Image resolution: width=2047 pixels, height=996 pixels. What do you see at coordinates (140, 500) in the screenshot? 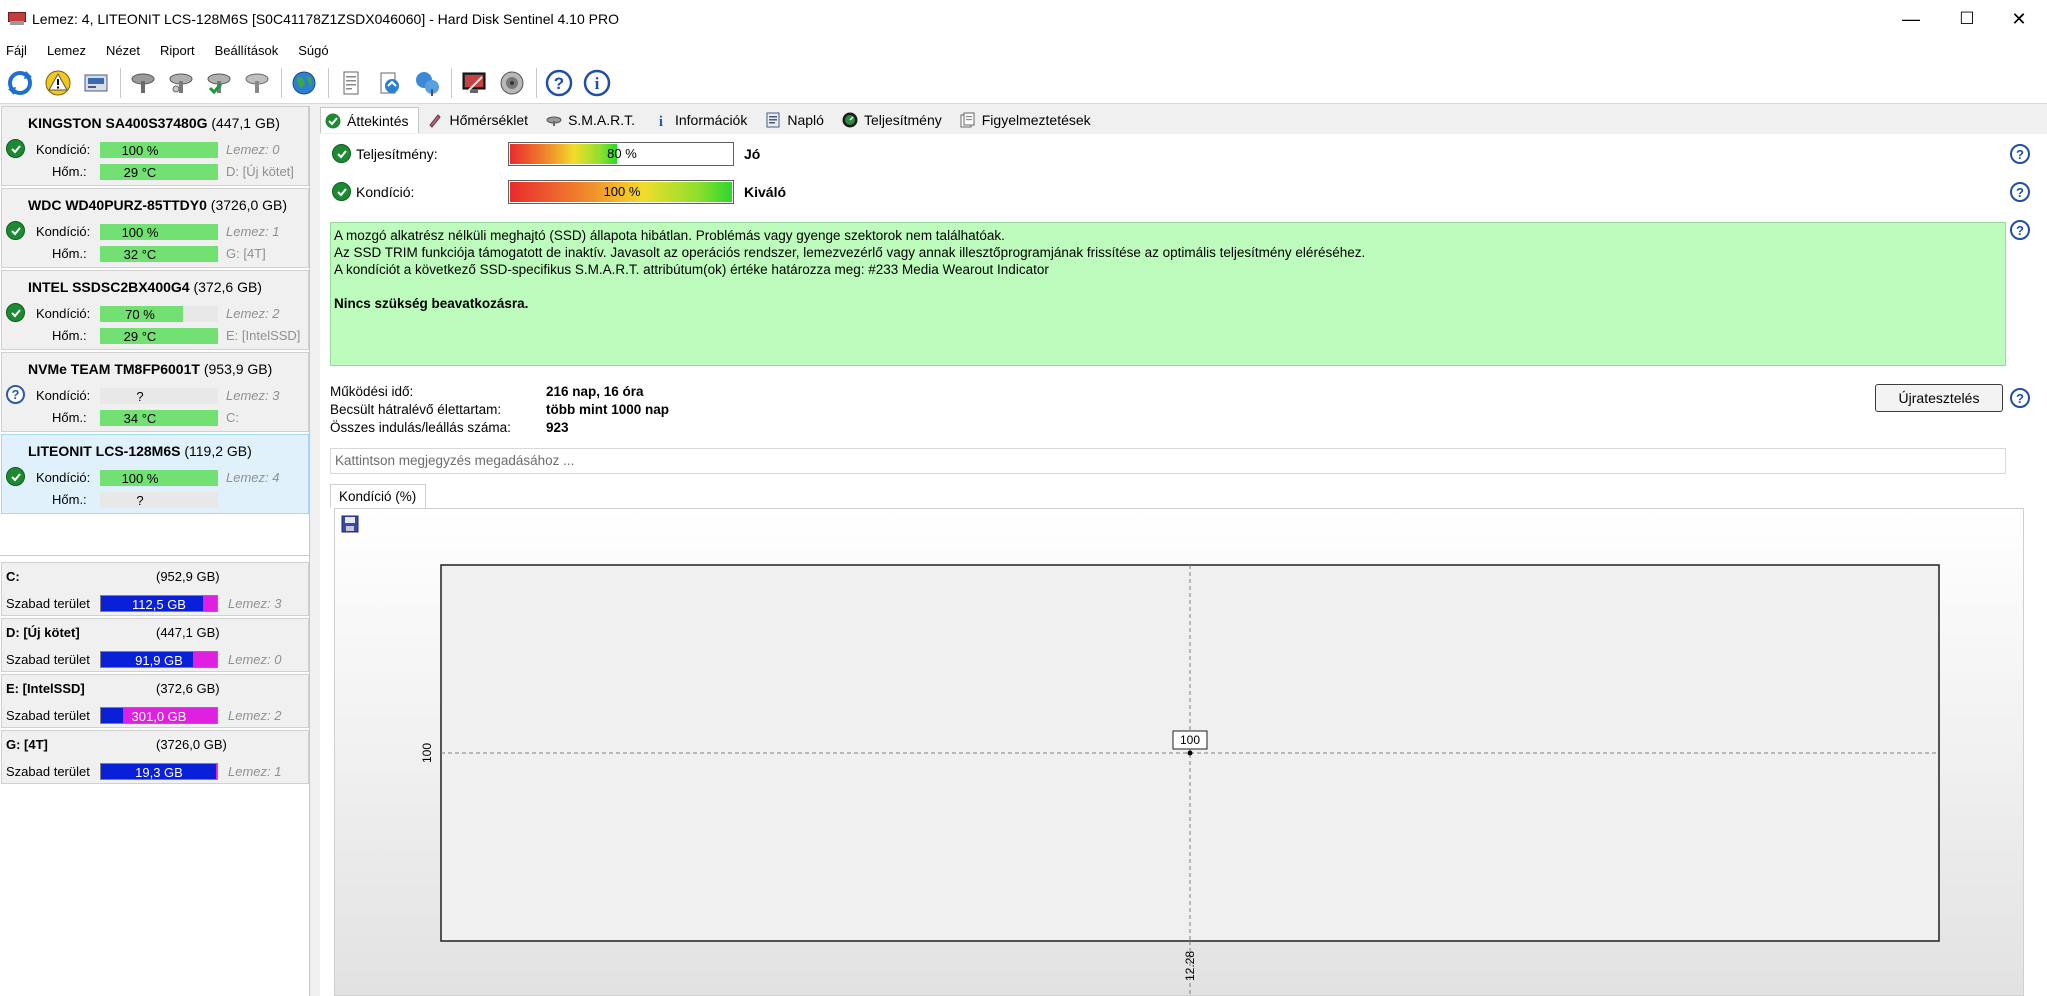
I see `disk-temp-value: ?` at bounding box center [140, 500].